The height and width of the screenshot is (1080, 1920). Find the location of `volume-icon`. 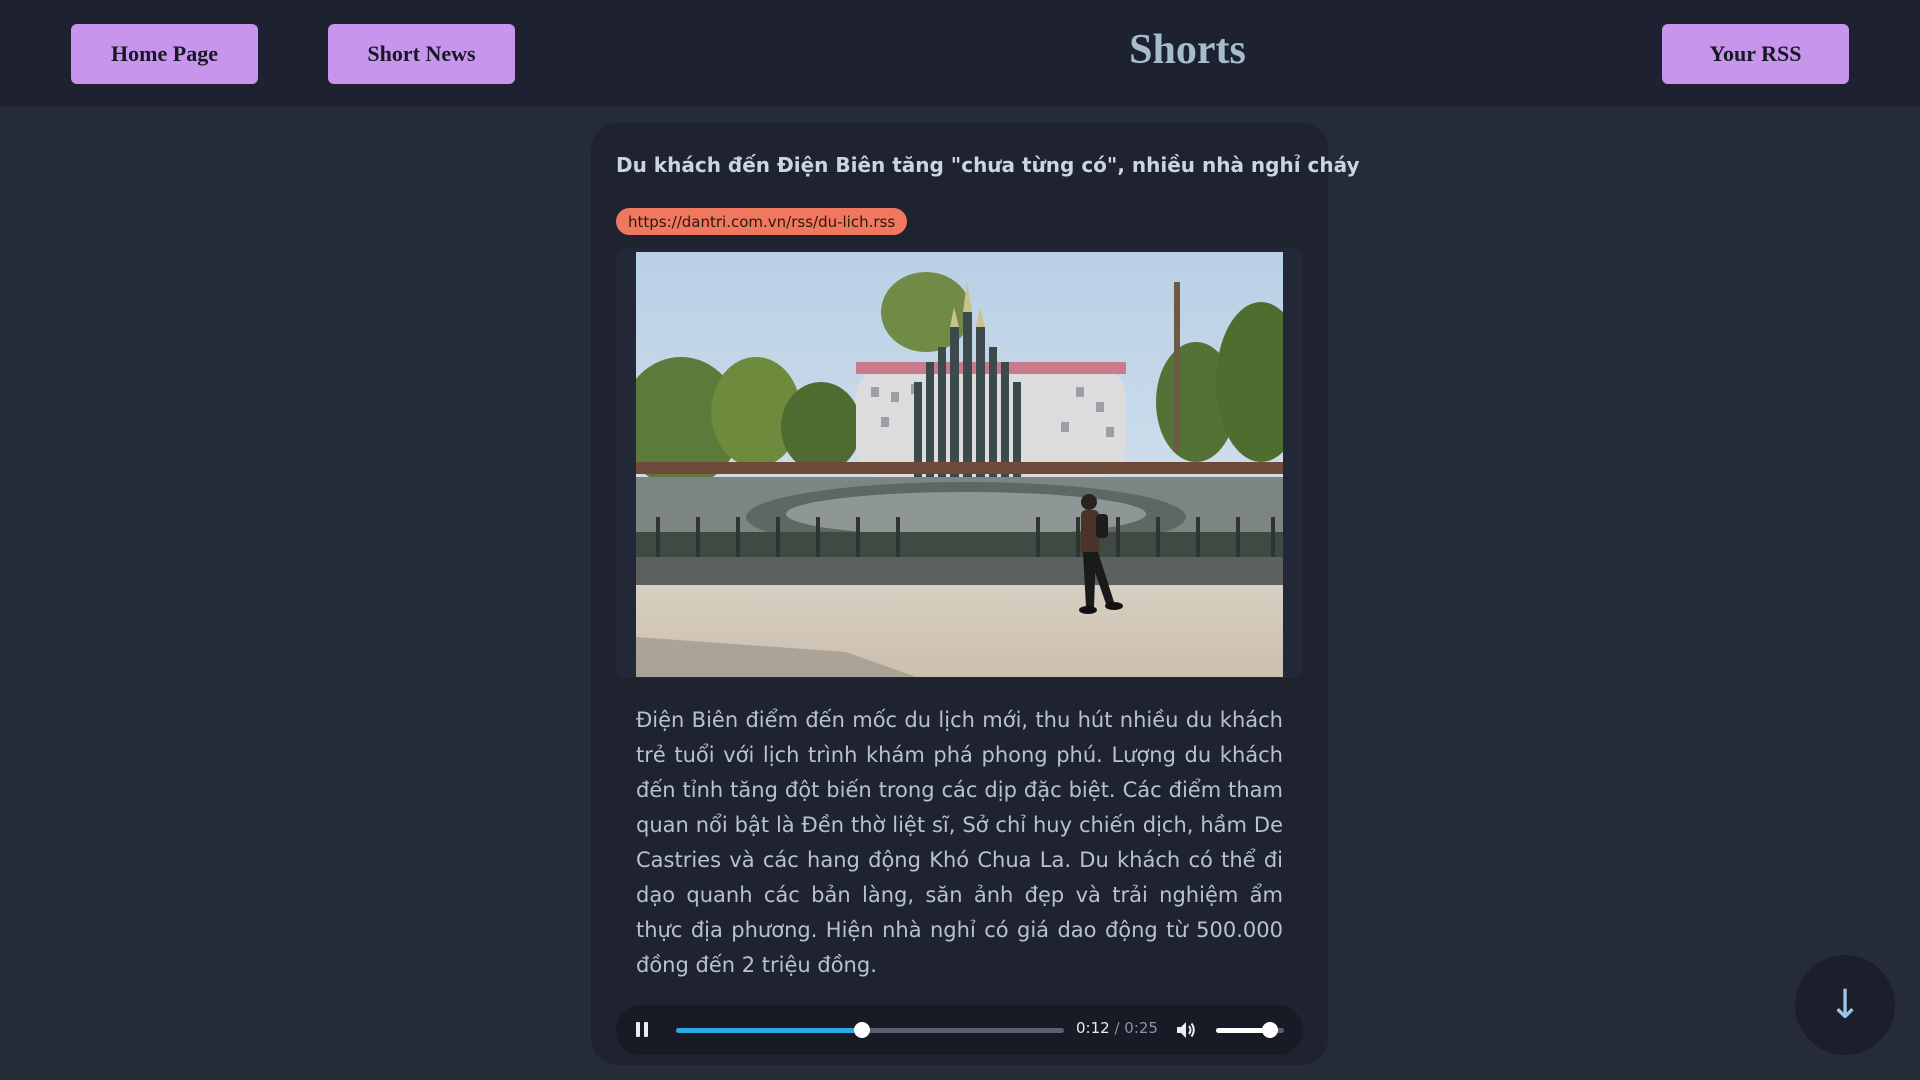

volume-icon is located at coordinates (1186, 1030).